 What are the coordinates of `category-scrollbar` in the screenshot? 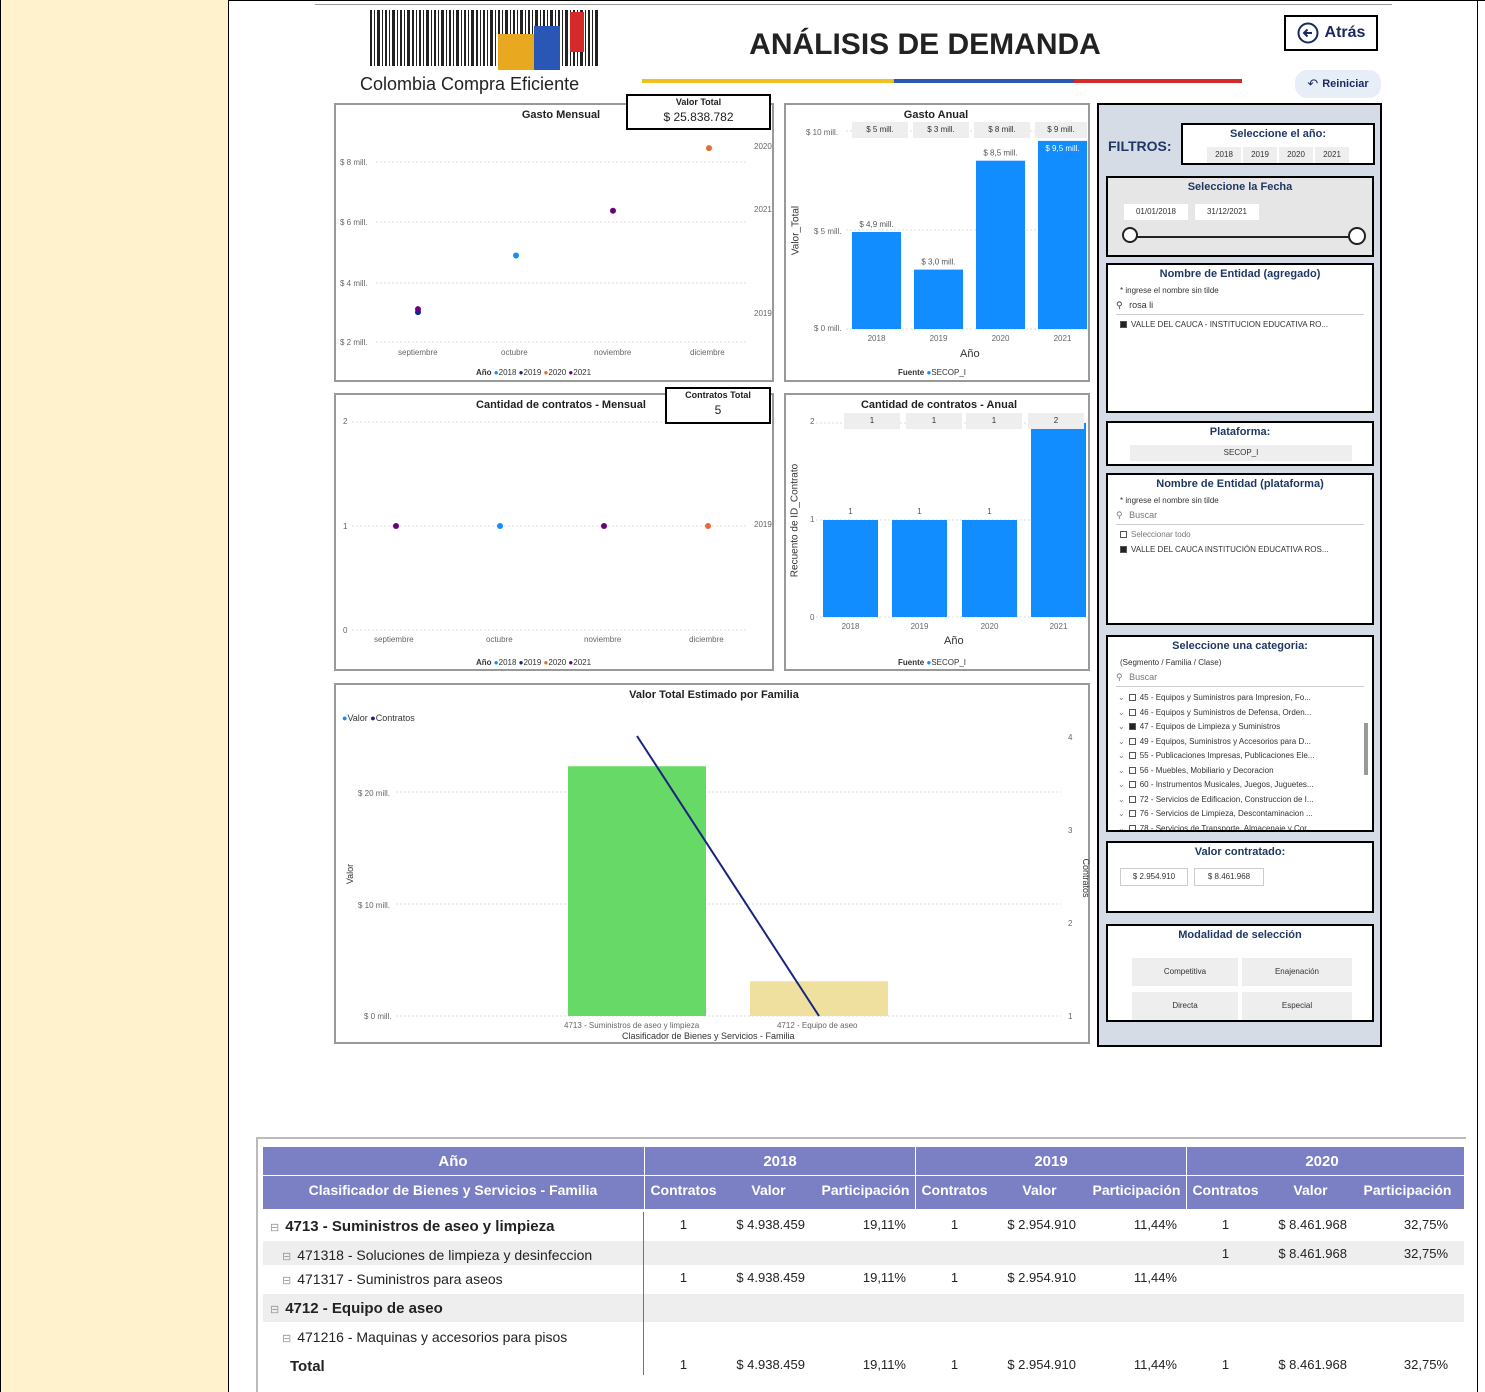 It's located at (1366, 749).